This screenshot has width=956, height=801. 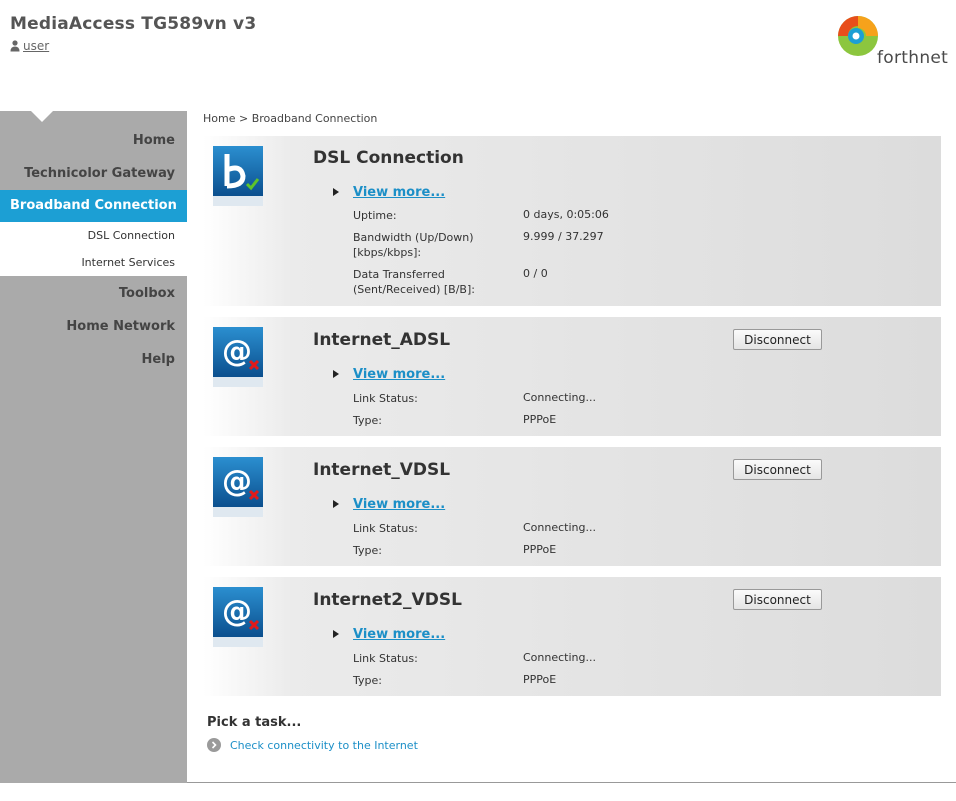 What do you see at coordinates (913, 58) in the screenshot?
I see `brand-name: forthnet` at bounding box center [913, 58].